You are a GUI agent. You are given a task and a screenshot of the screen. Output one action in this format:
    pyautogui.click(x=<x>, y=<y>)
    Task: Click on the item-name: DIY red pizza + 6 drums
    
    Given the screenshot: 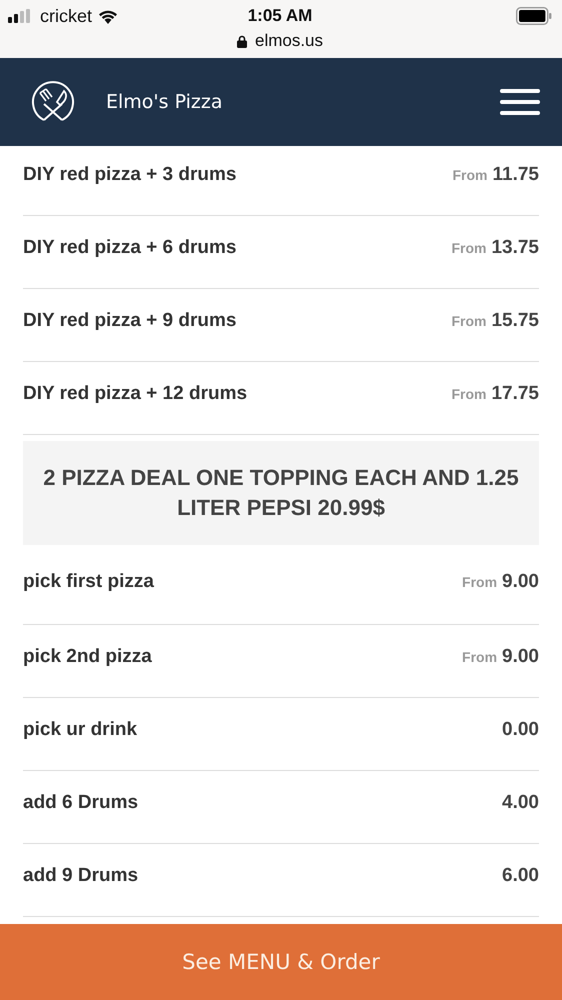 What is the action you would take?
    pyautogui.click(x=129, y=248)
    